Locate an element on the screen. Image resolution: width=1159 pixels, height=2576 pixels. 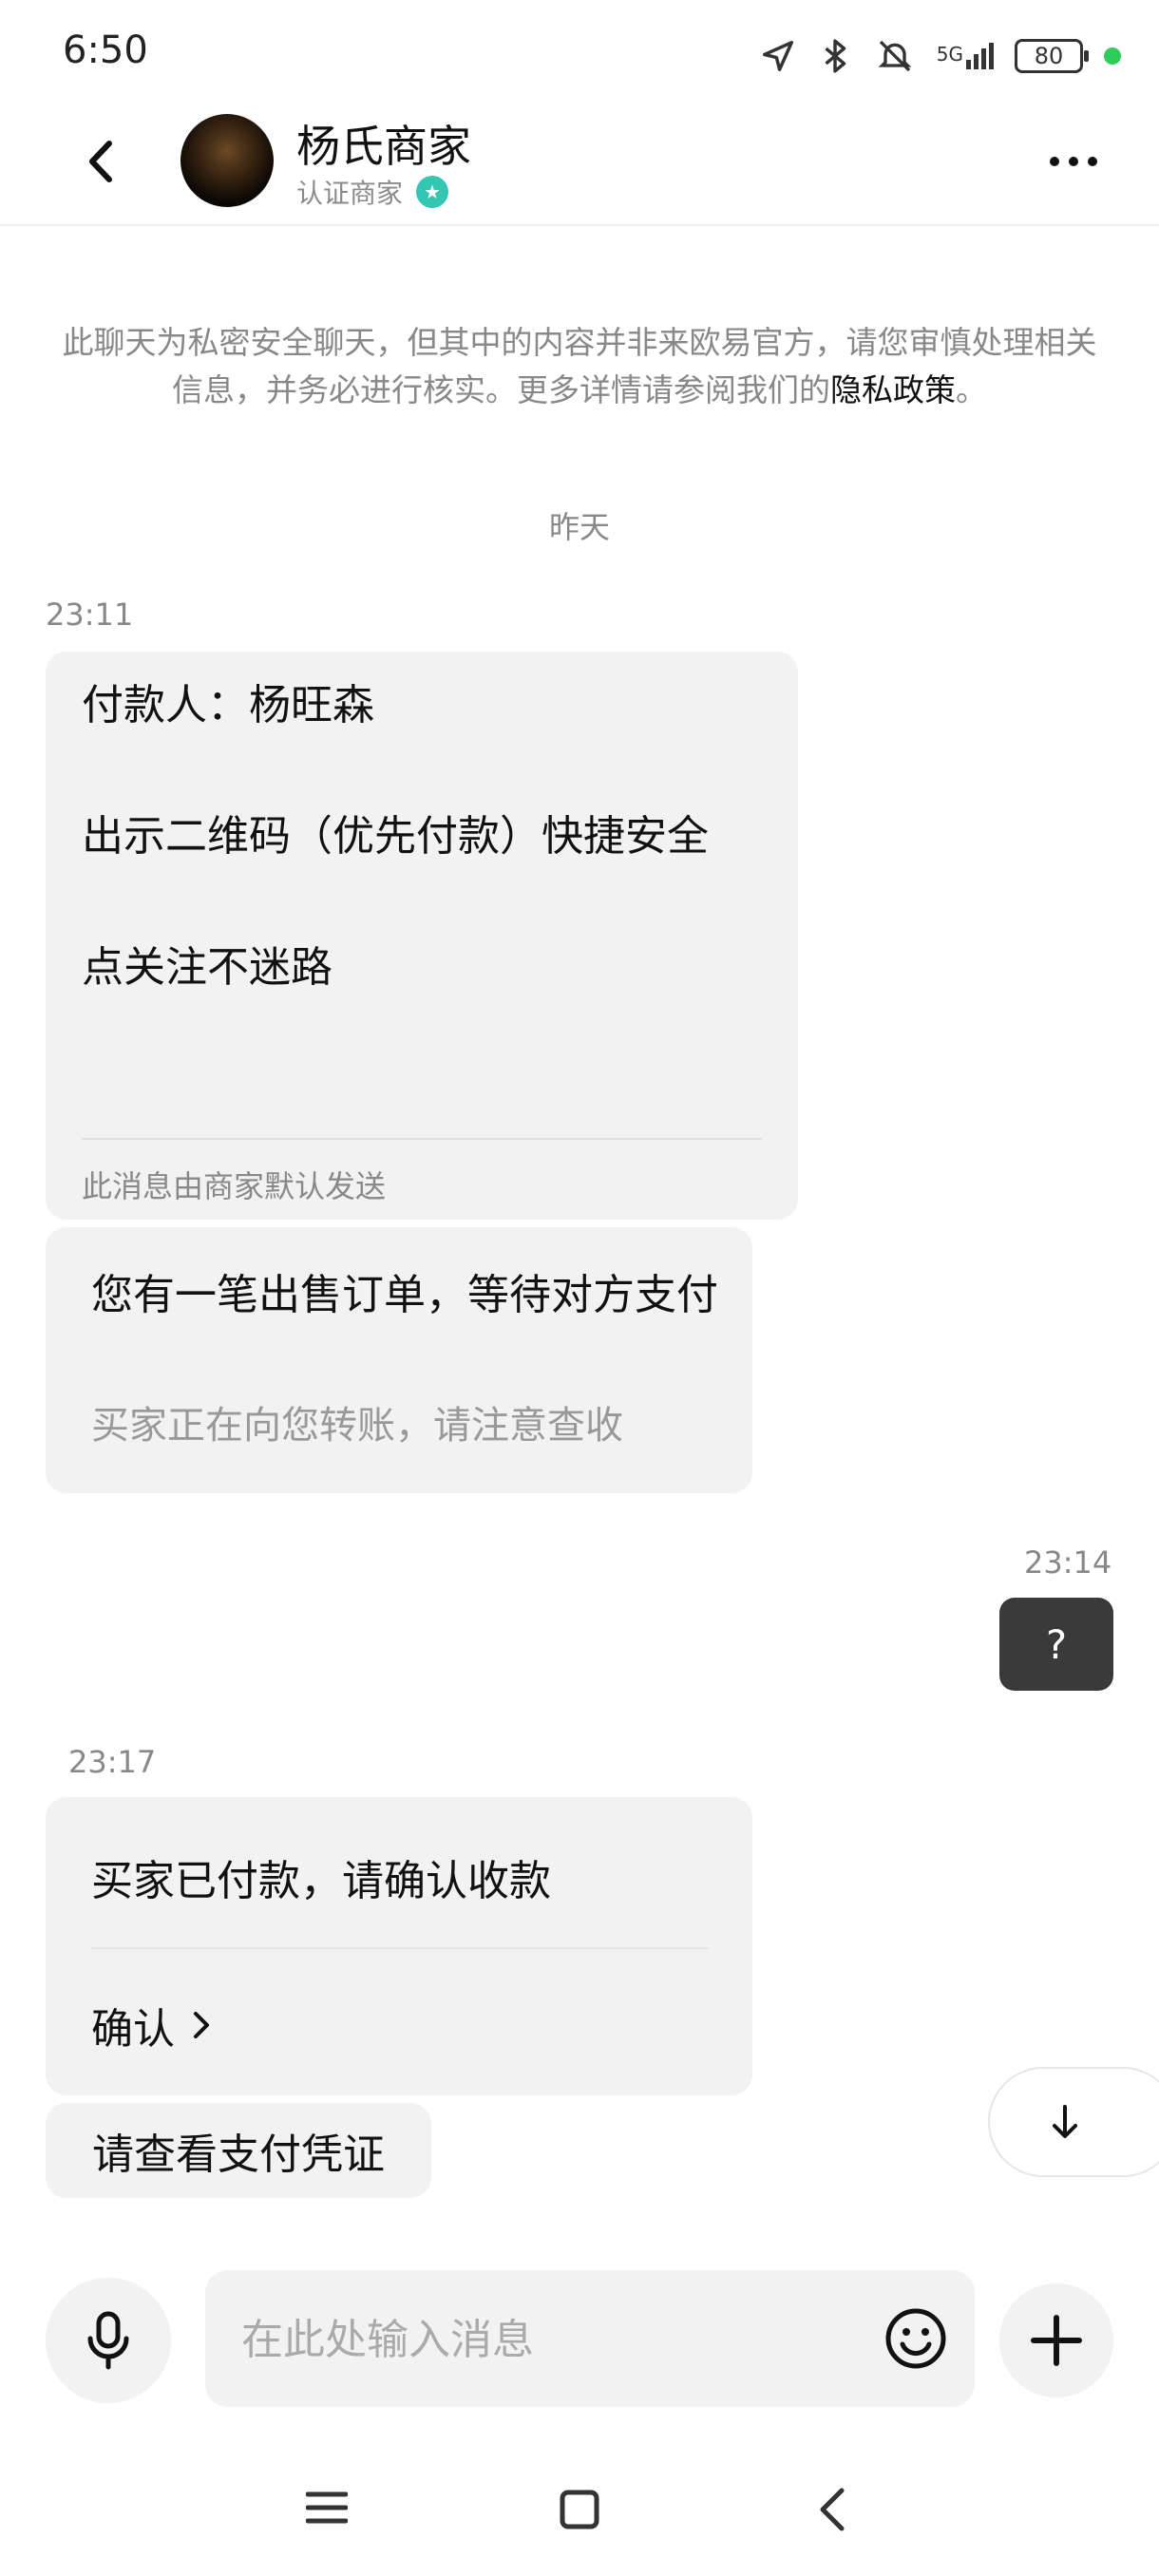
plus-icon is located at coordinates (1056, 2340).